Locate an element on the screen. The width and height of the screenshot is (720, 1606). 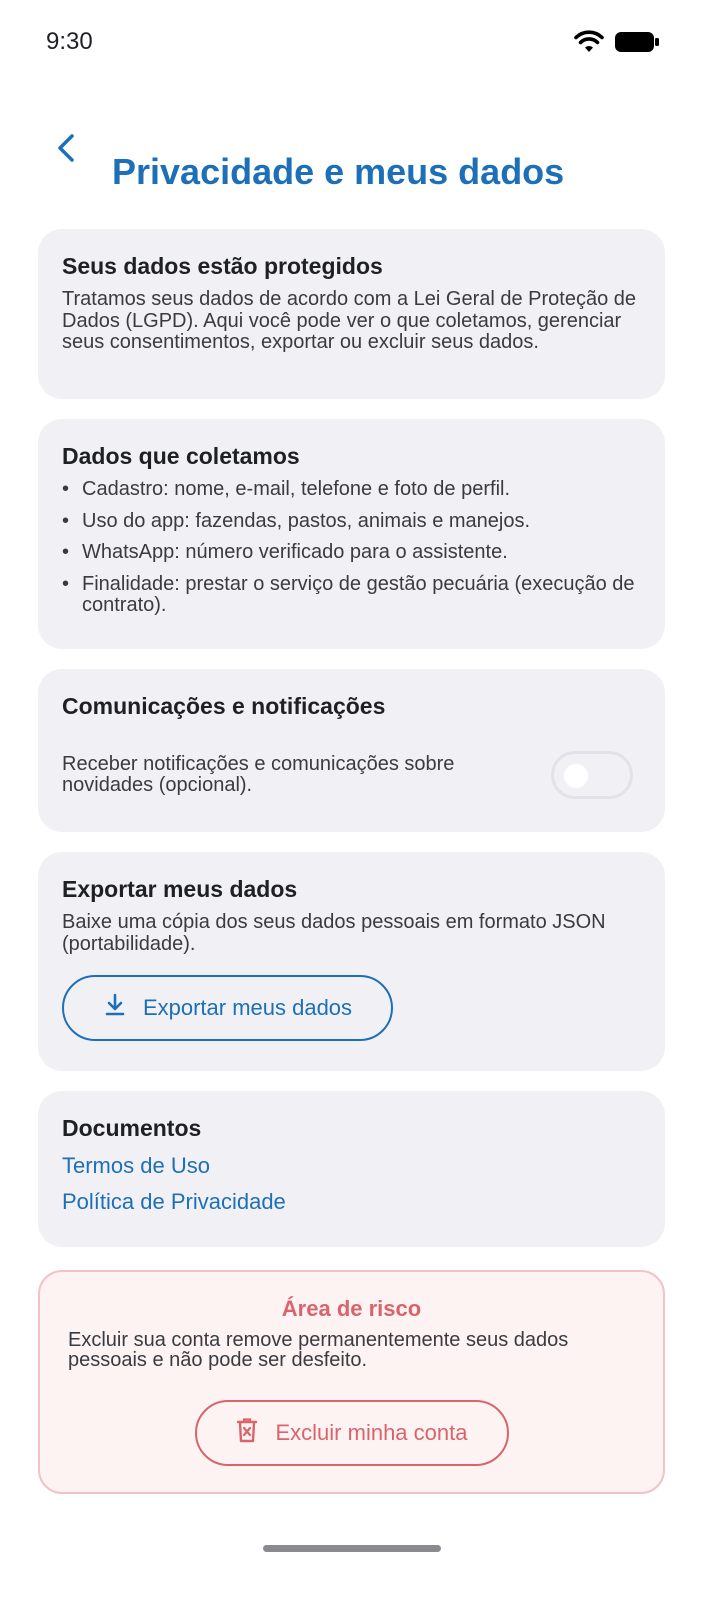
export-data-button: Exportar meus dados is located at coordinates (227, 1008).